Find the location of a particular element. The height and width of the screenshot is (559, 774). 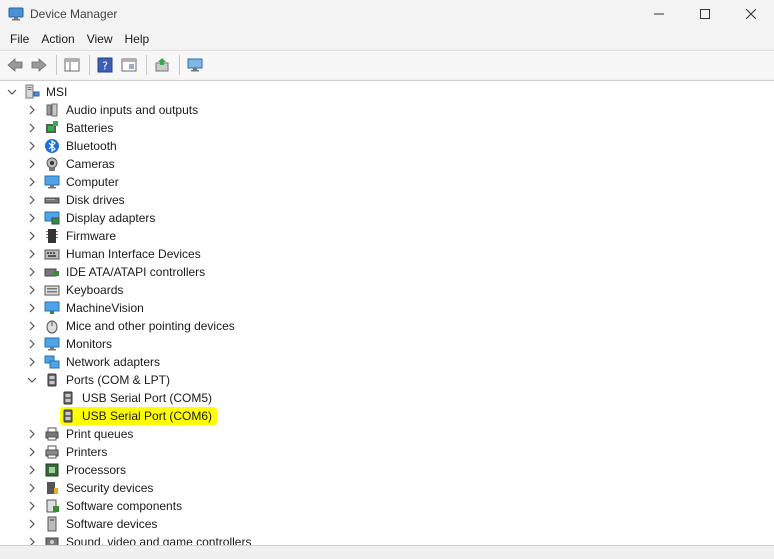

show-hidden-button is located at coordinates (129, 65).